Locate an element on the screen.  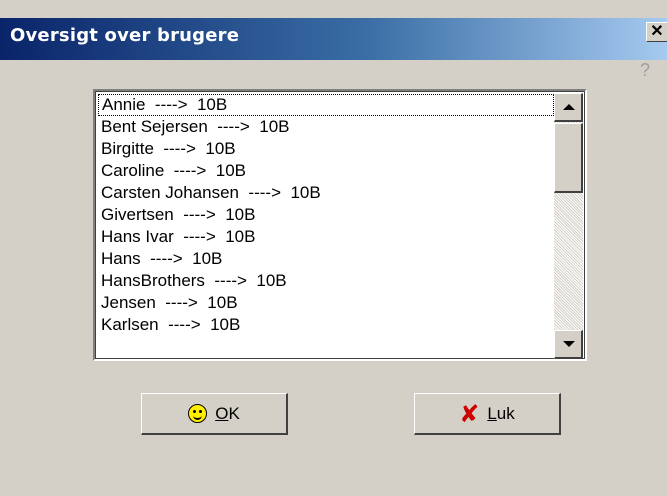
close-dialog-button: ✘ Luk is located at coordinates (487, 414).